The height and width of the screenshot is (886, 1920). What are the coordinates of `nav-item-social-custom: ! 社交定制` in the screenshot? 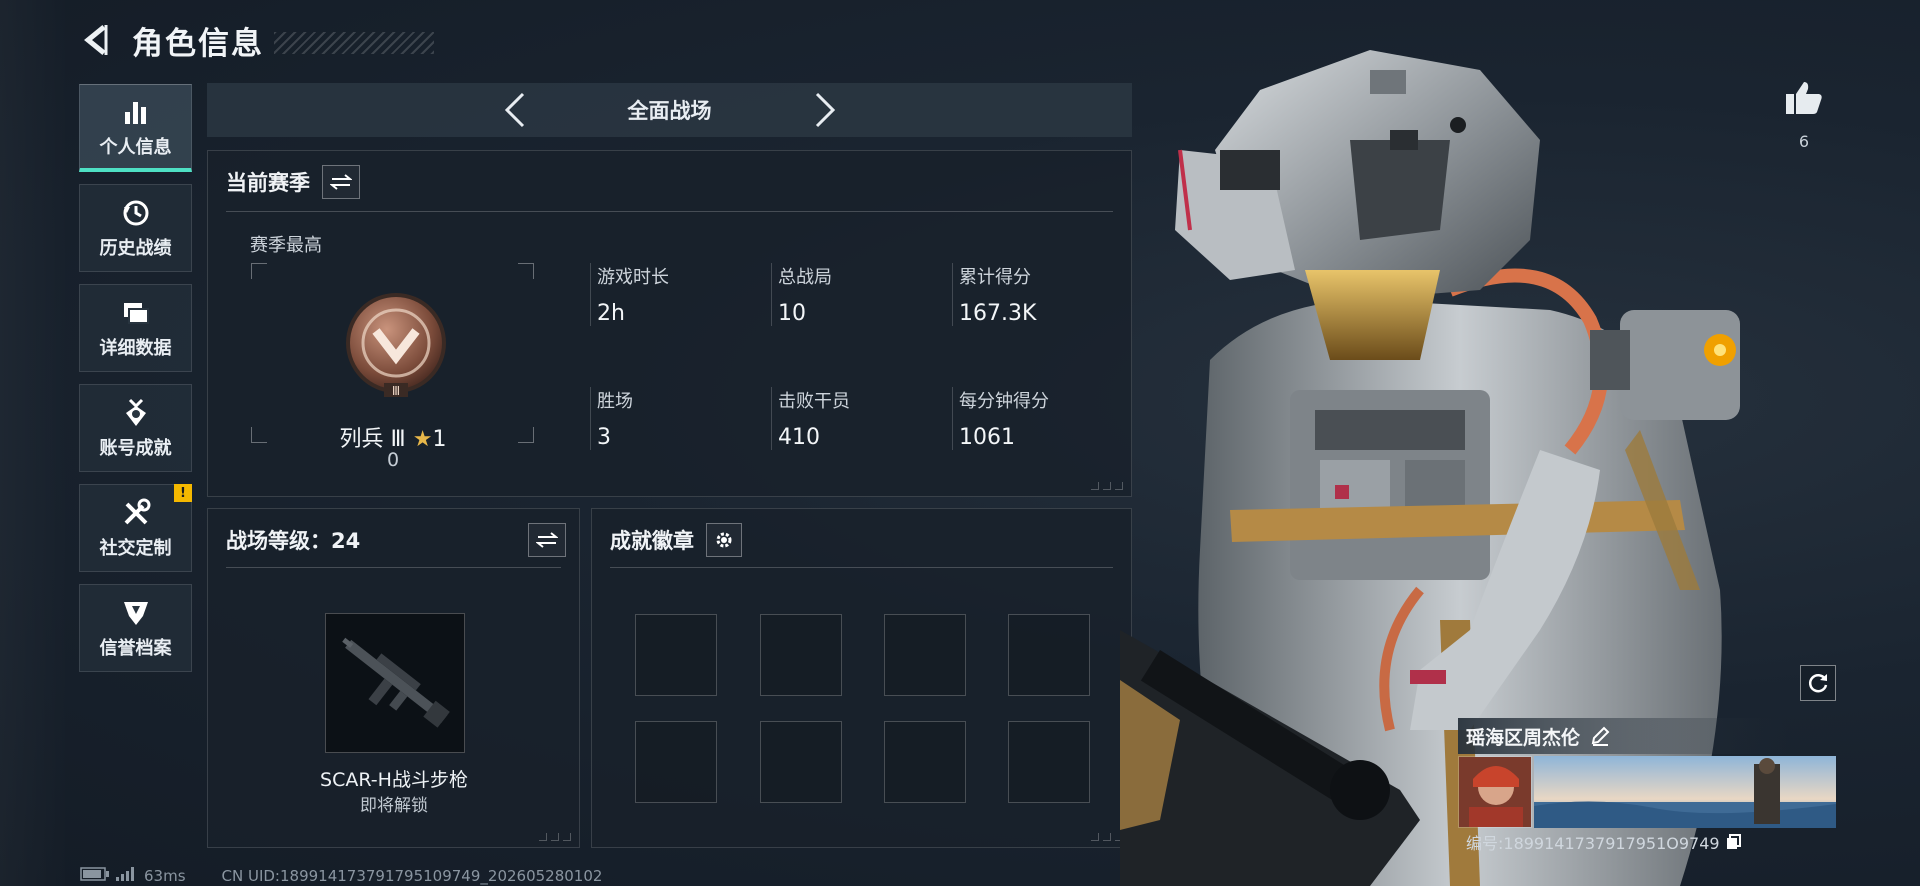 It's located at (135, 528).